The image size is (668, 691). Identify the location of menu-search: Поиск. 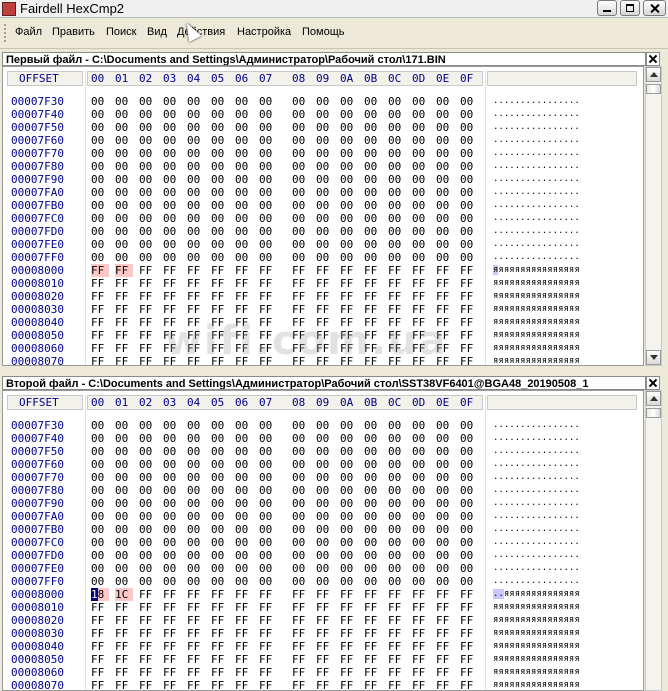
(121, 32).